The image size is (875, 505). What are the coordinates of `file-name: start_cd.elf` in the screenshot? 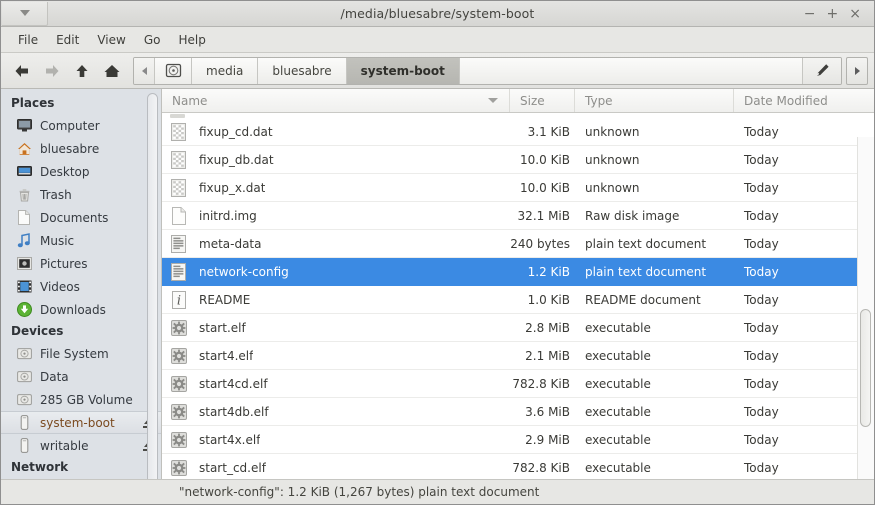 It's located at (232, 467).